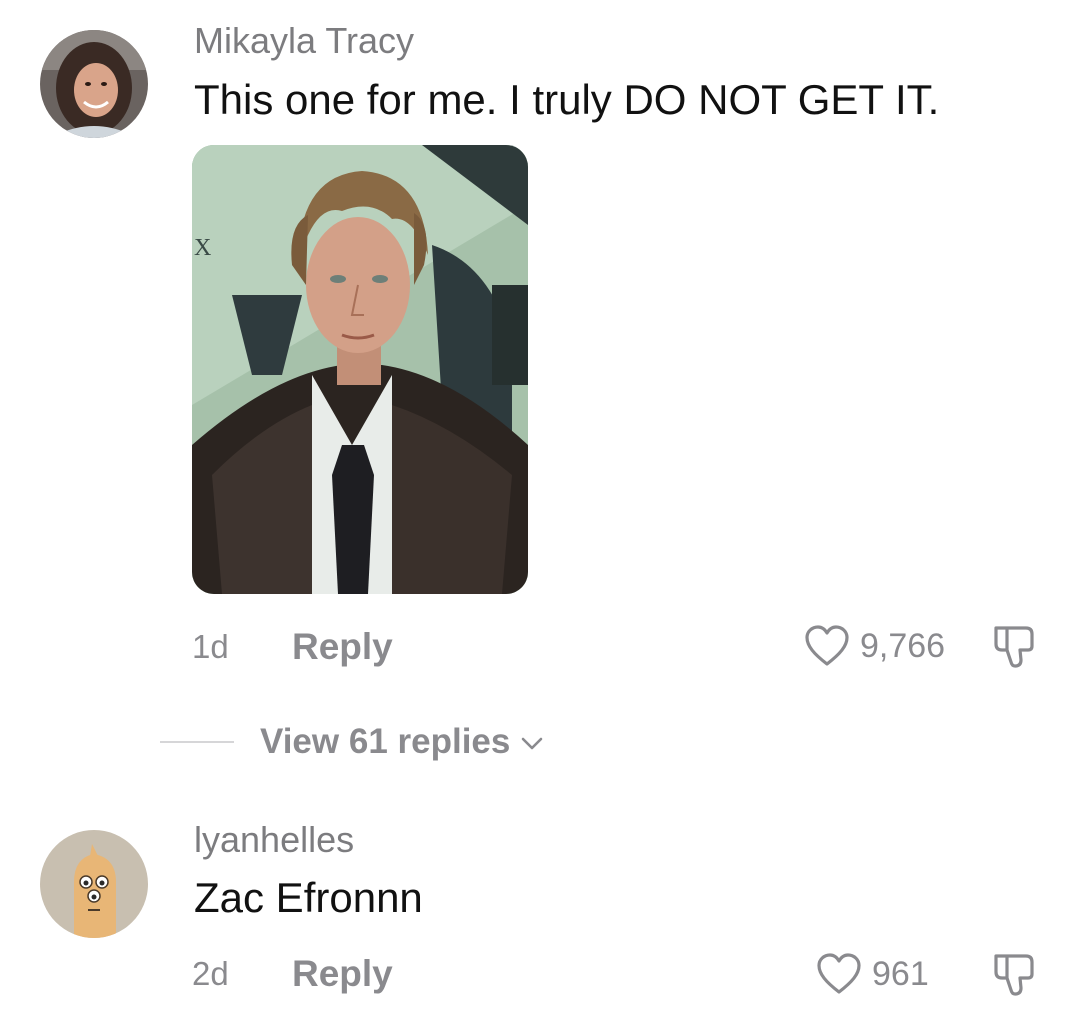 The width and height of the screenshot is (1080, 1030). Describe the element at coordinates (274, 840) in the screenshot. I see `comment-username: lyanhelles` at that location.